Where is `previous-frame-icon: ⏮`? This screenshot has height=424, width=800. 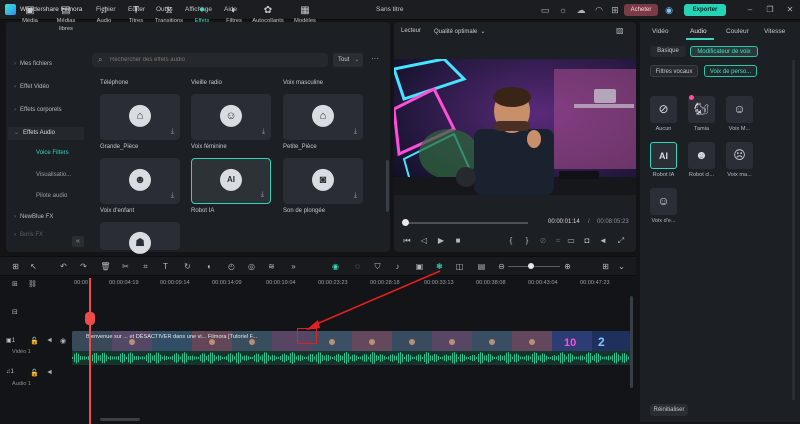
previous-frame-icon: ⏮ is located at coordinates (407, 241).